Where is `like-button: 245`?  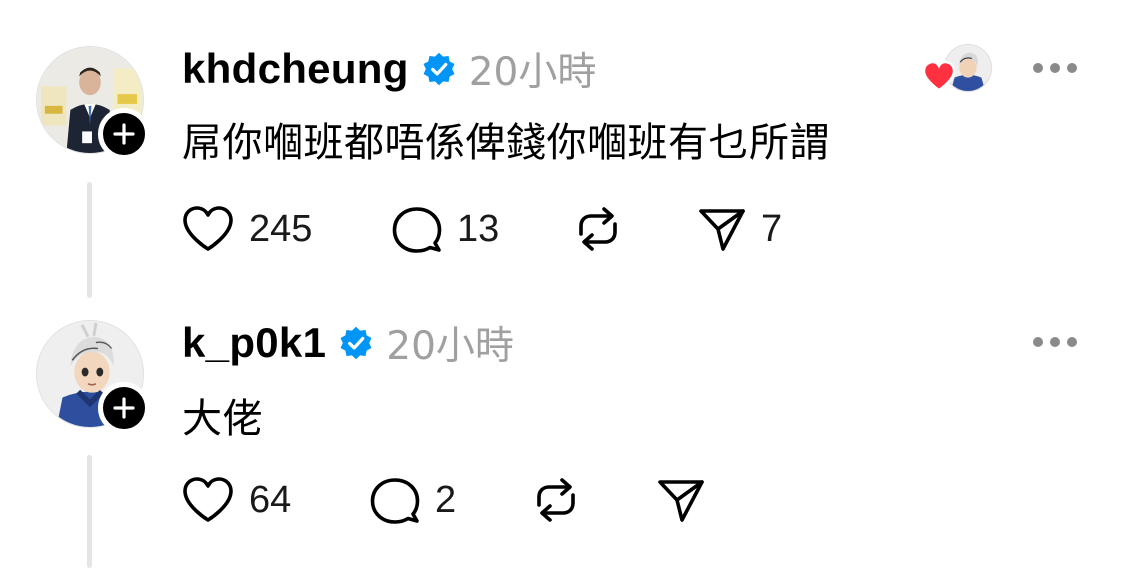
like-button: 245 is located at coordinates (246, 229).